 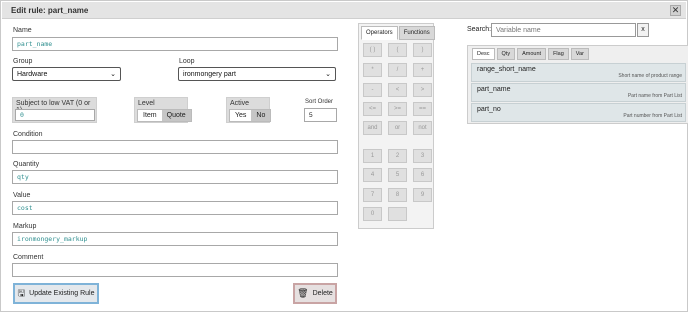 I want to click on variable-desc: Part number from Part List, so click(x=652, y=116).